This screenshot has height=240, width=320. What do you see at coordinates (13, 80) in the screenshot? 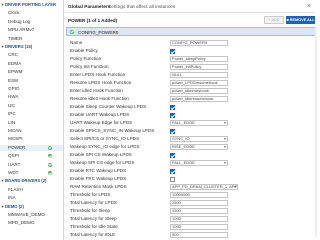
I see `tree-item-label: ESM` at bounding box center [13, 80].